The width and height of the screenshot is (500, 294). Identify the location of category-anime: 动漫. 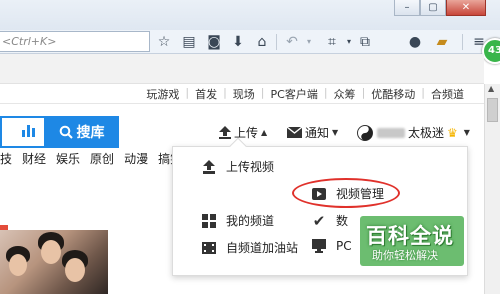
(136, 158).